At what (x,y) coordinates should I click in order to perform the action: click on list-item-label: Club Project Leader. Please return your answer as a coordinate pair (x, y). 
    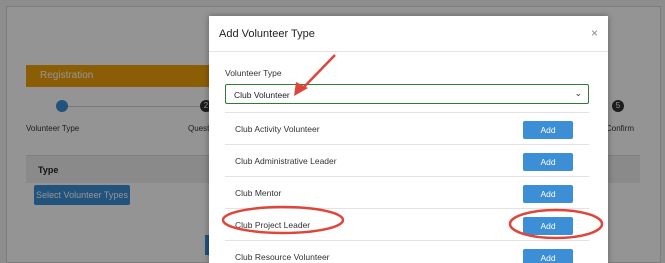
    Looking at the image, I should click on (273, 225).